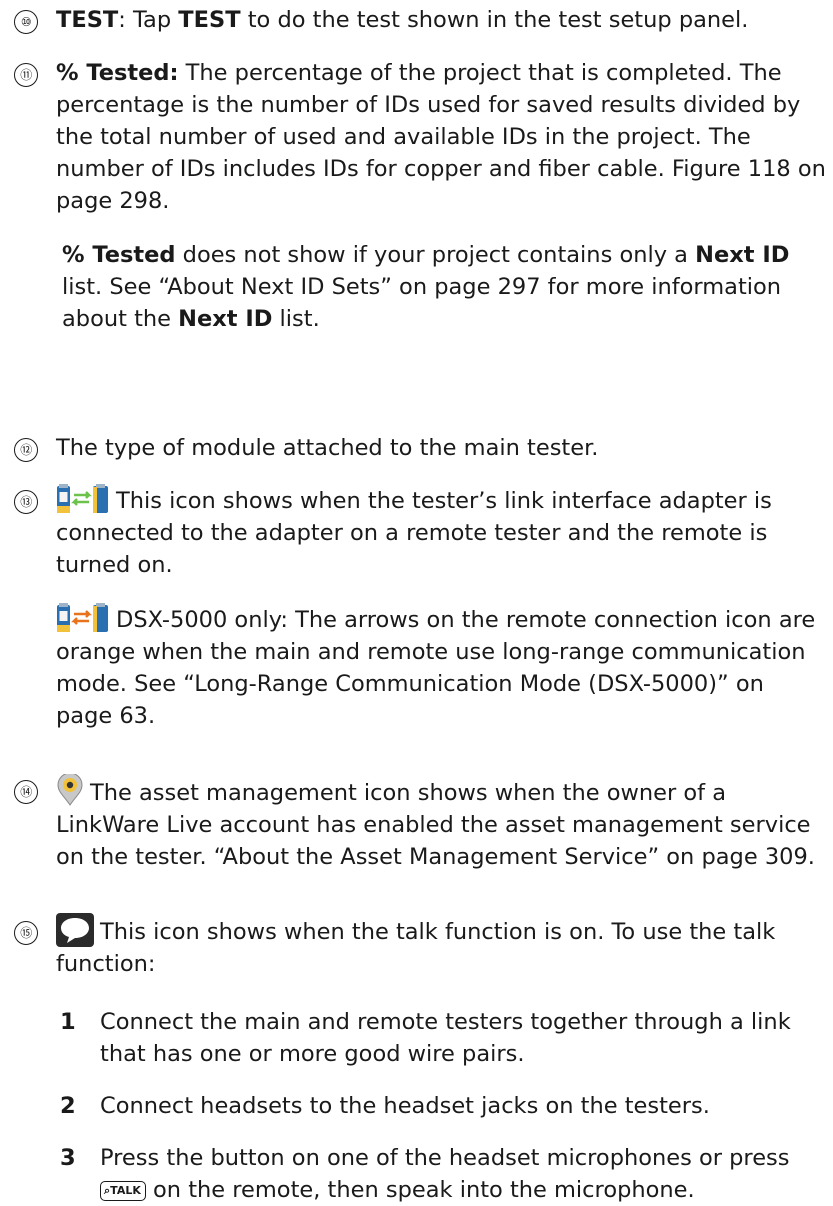  I want to click on step-number: 3, so click(68, 1158).